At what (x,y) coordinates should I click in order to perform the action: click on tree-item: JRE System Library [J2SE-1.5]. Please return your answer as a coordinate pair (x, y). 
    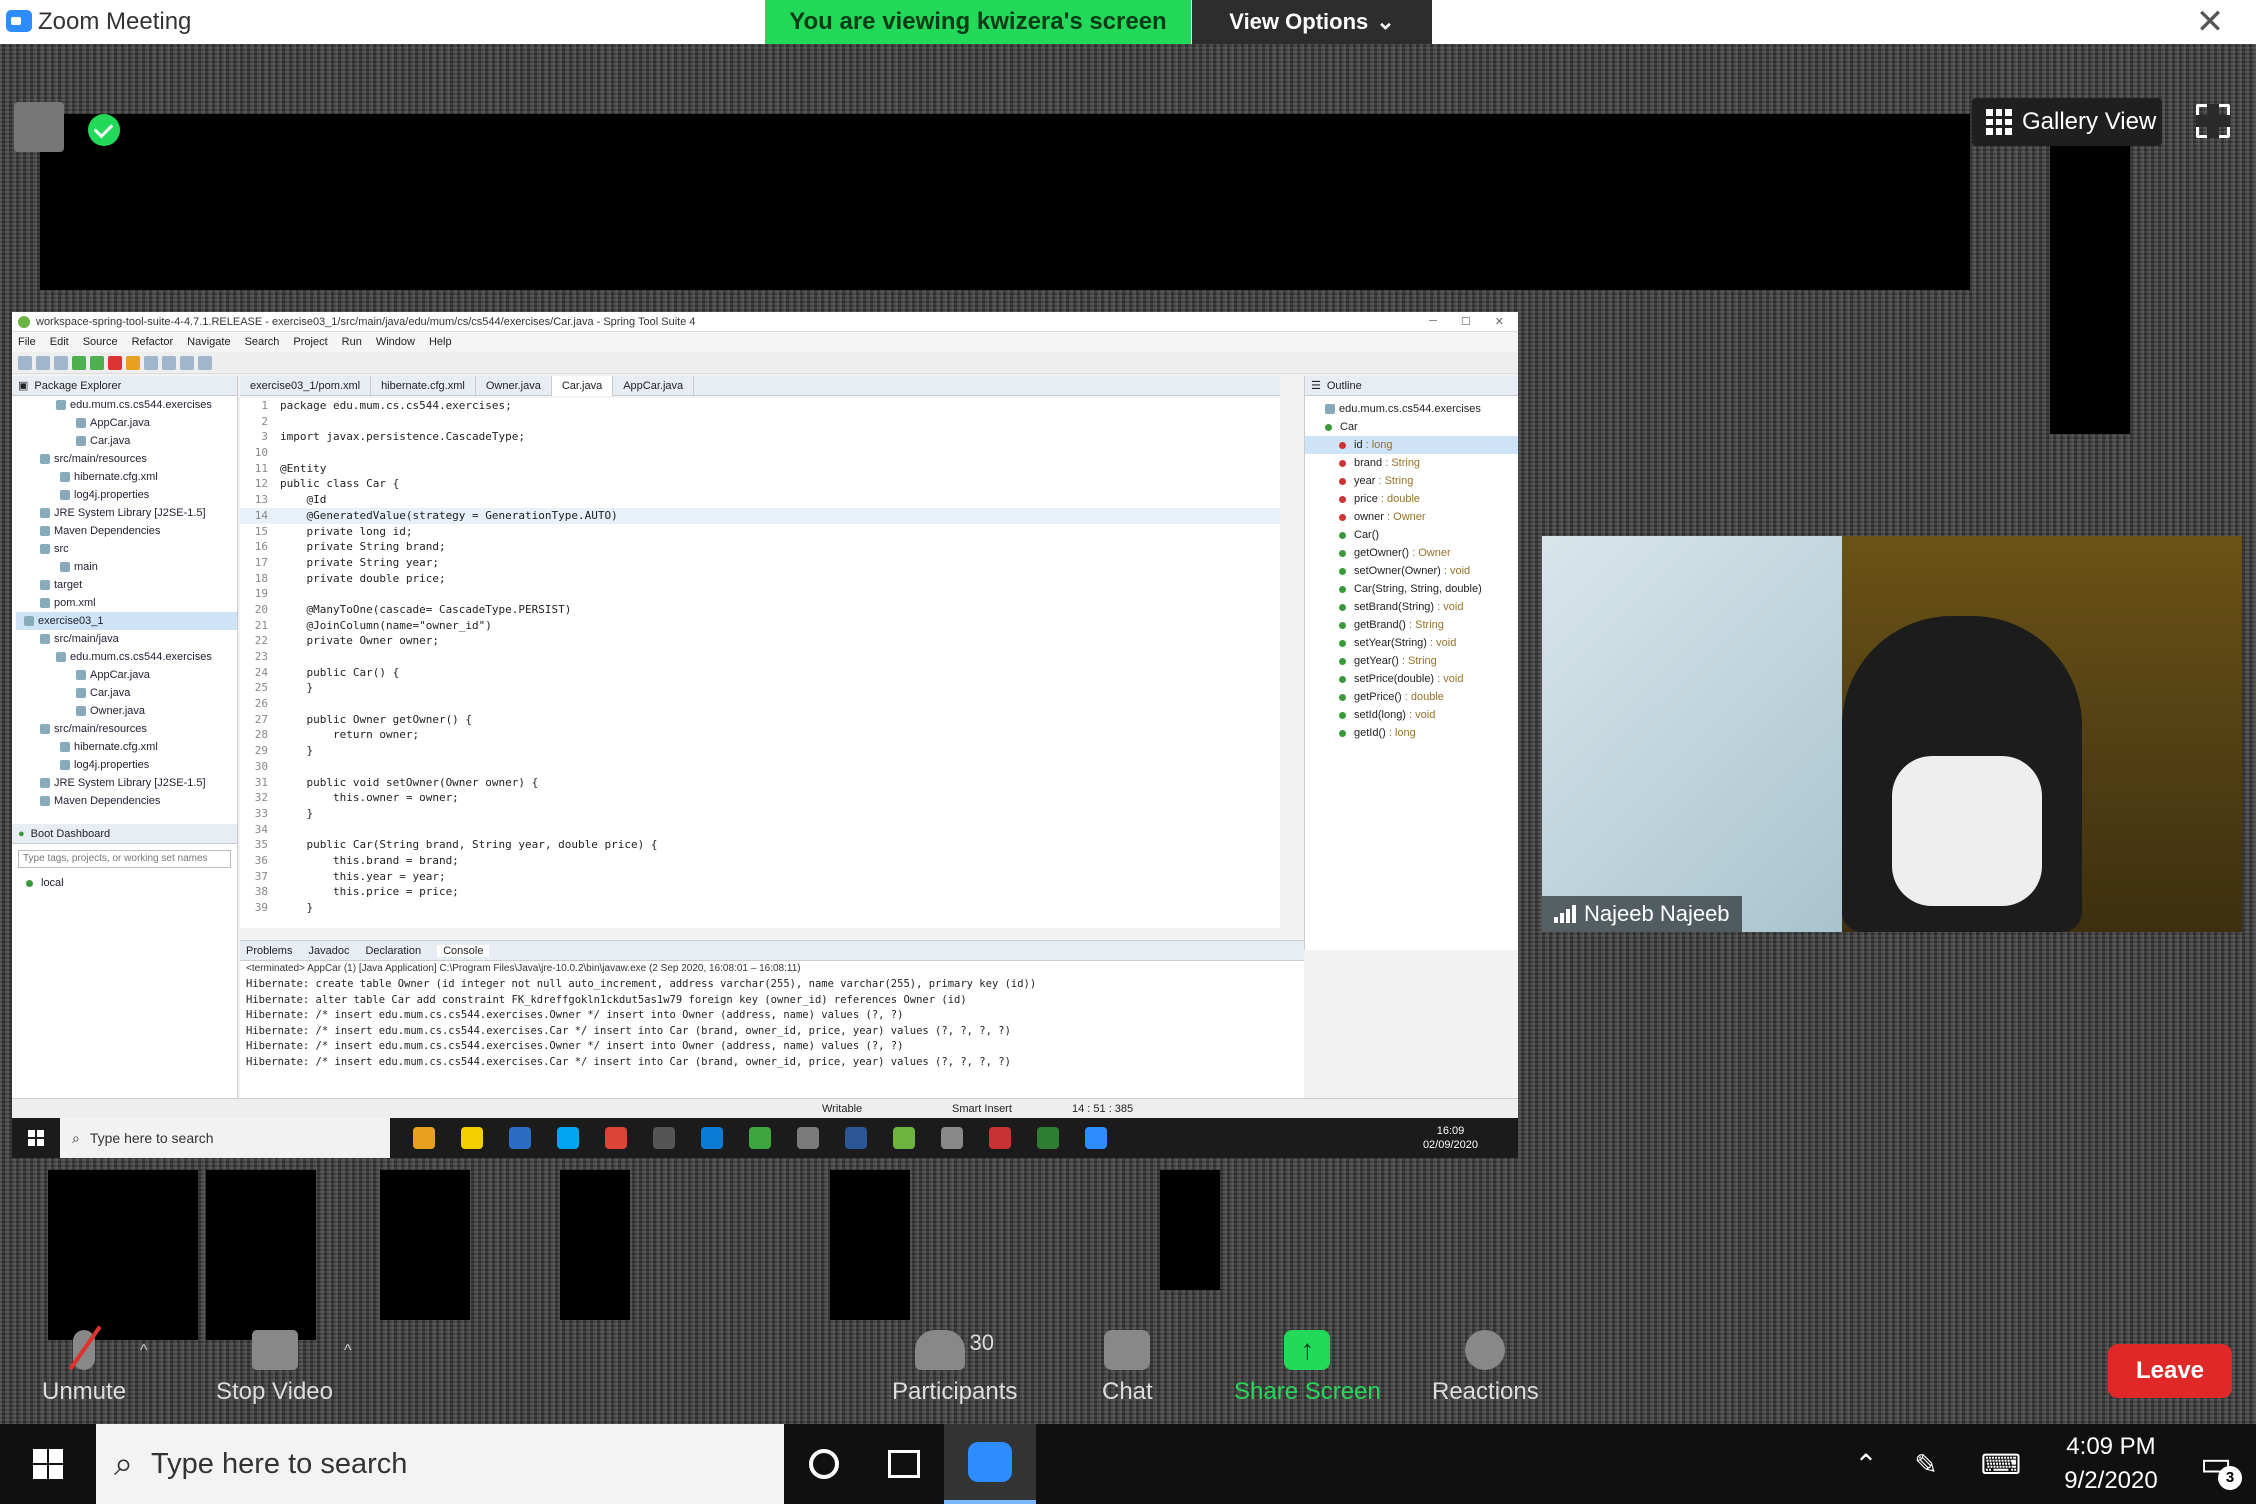
    Looking at the image, I should click on (126, 513).